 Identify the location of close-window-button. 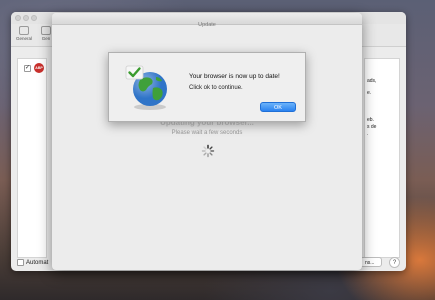
(18, 18).